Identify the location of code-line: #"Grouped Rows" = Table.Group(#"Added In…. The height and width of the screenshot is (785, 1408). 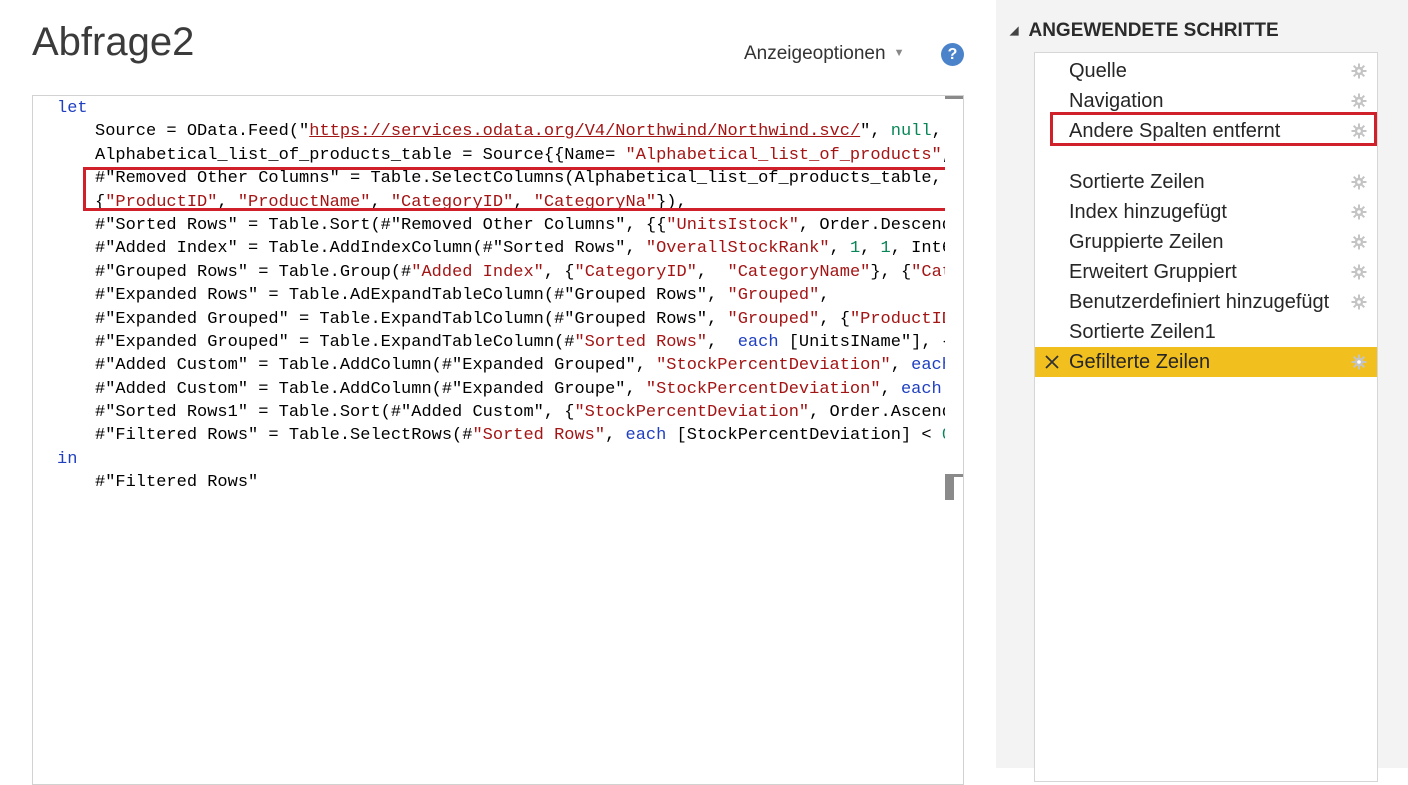
(510, 272).